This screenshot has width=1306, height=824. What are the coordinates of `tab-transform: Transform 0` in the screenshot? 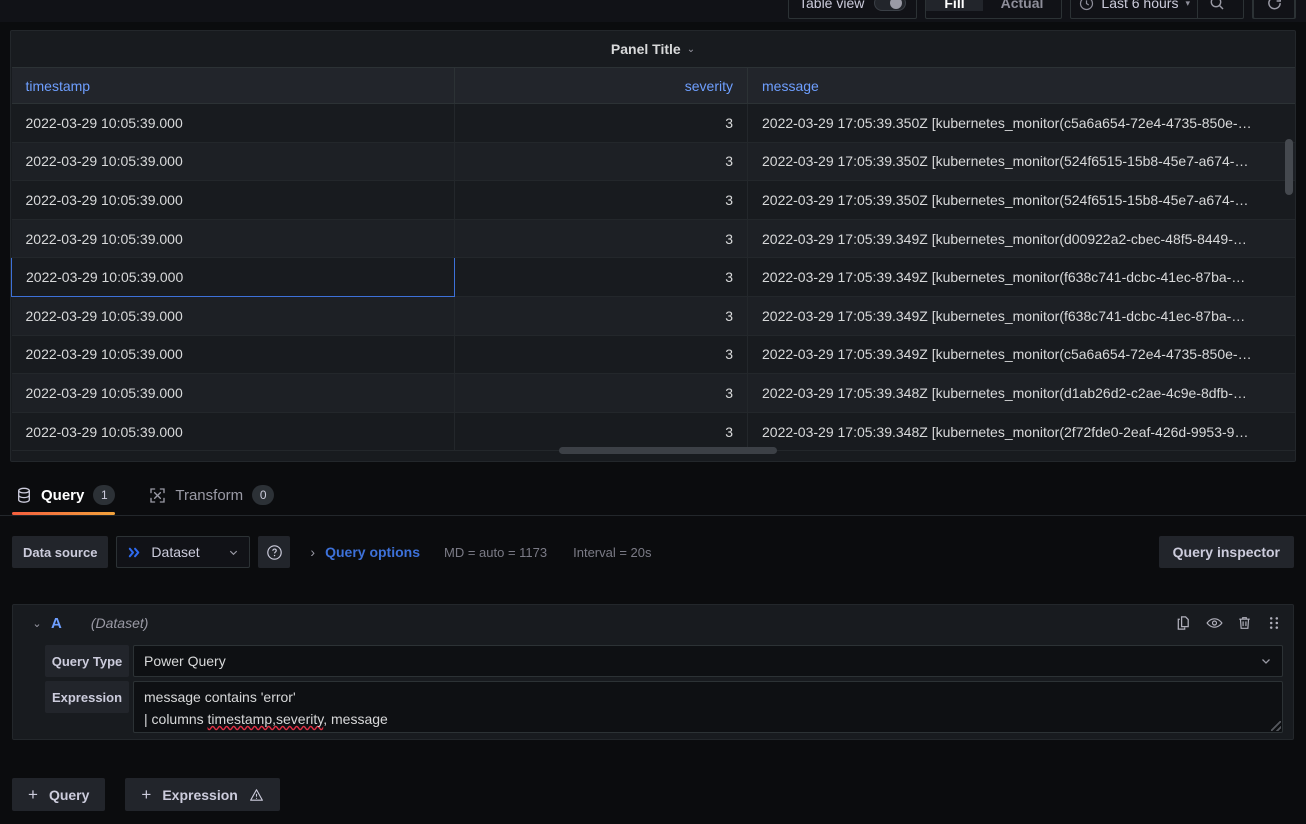 It's located at (216, 495).